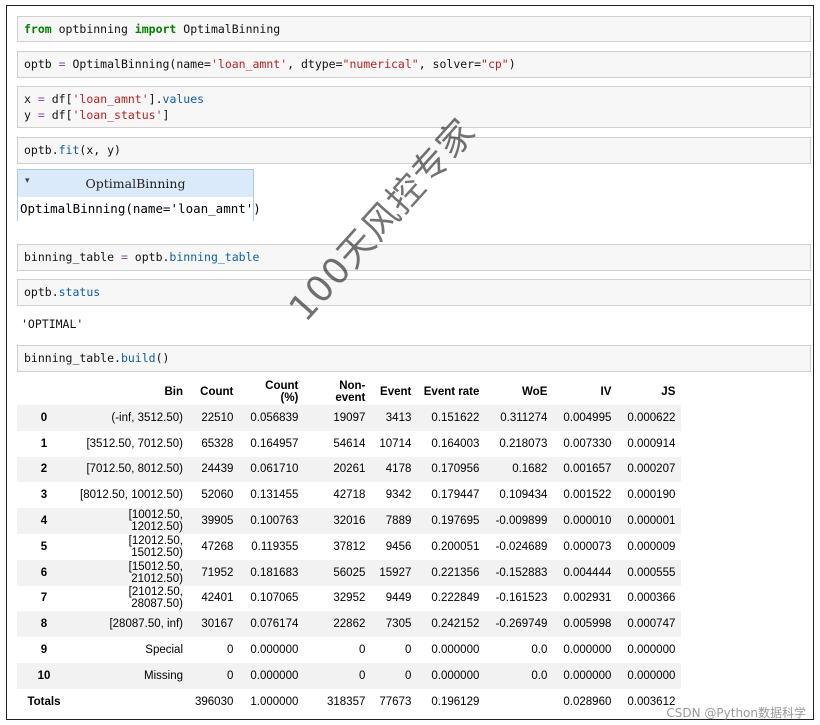 The width and height of the screenshot is (820, 725). Describe the element at coordinates (217, 495) in the screenshot. I see `table-cell: 52060` at that location.